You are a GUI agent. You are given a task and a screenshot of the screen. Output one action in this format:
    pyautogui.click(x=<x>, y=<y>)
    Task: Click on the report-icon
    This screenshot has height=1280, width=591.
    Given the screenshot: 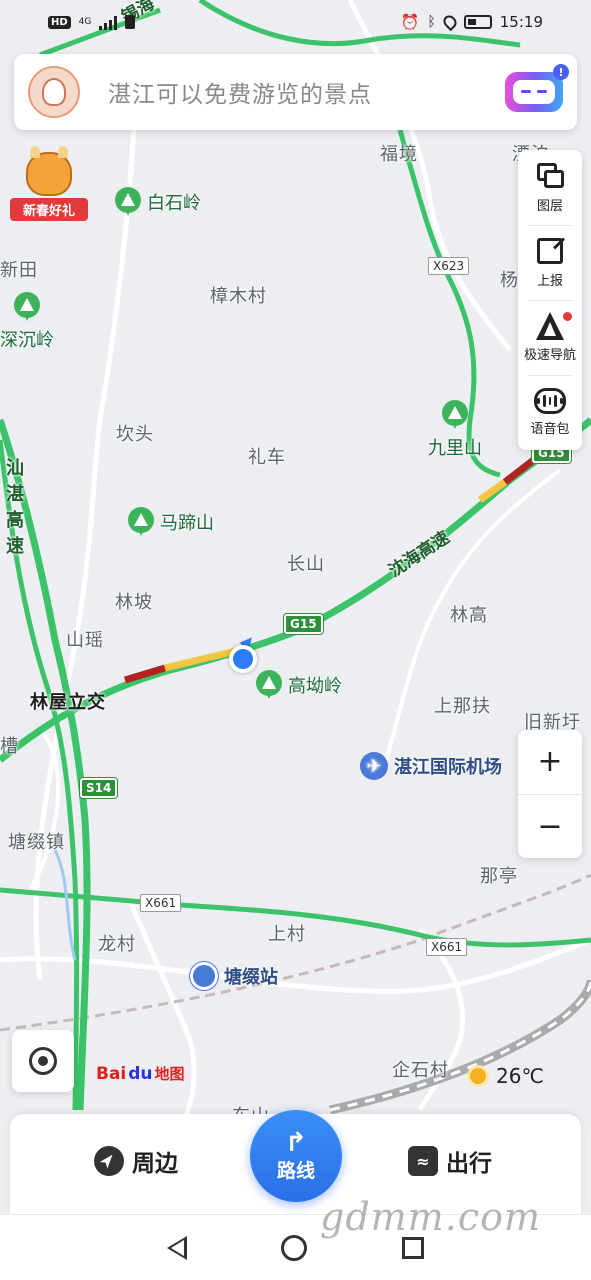 What is the action you would take?
    pyautogui.click(x=550, y=251)
    